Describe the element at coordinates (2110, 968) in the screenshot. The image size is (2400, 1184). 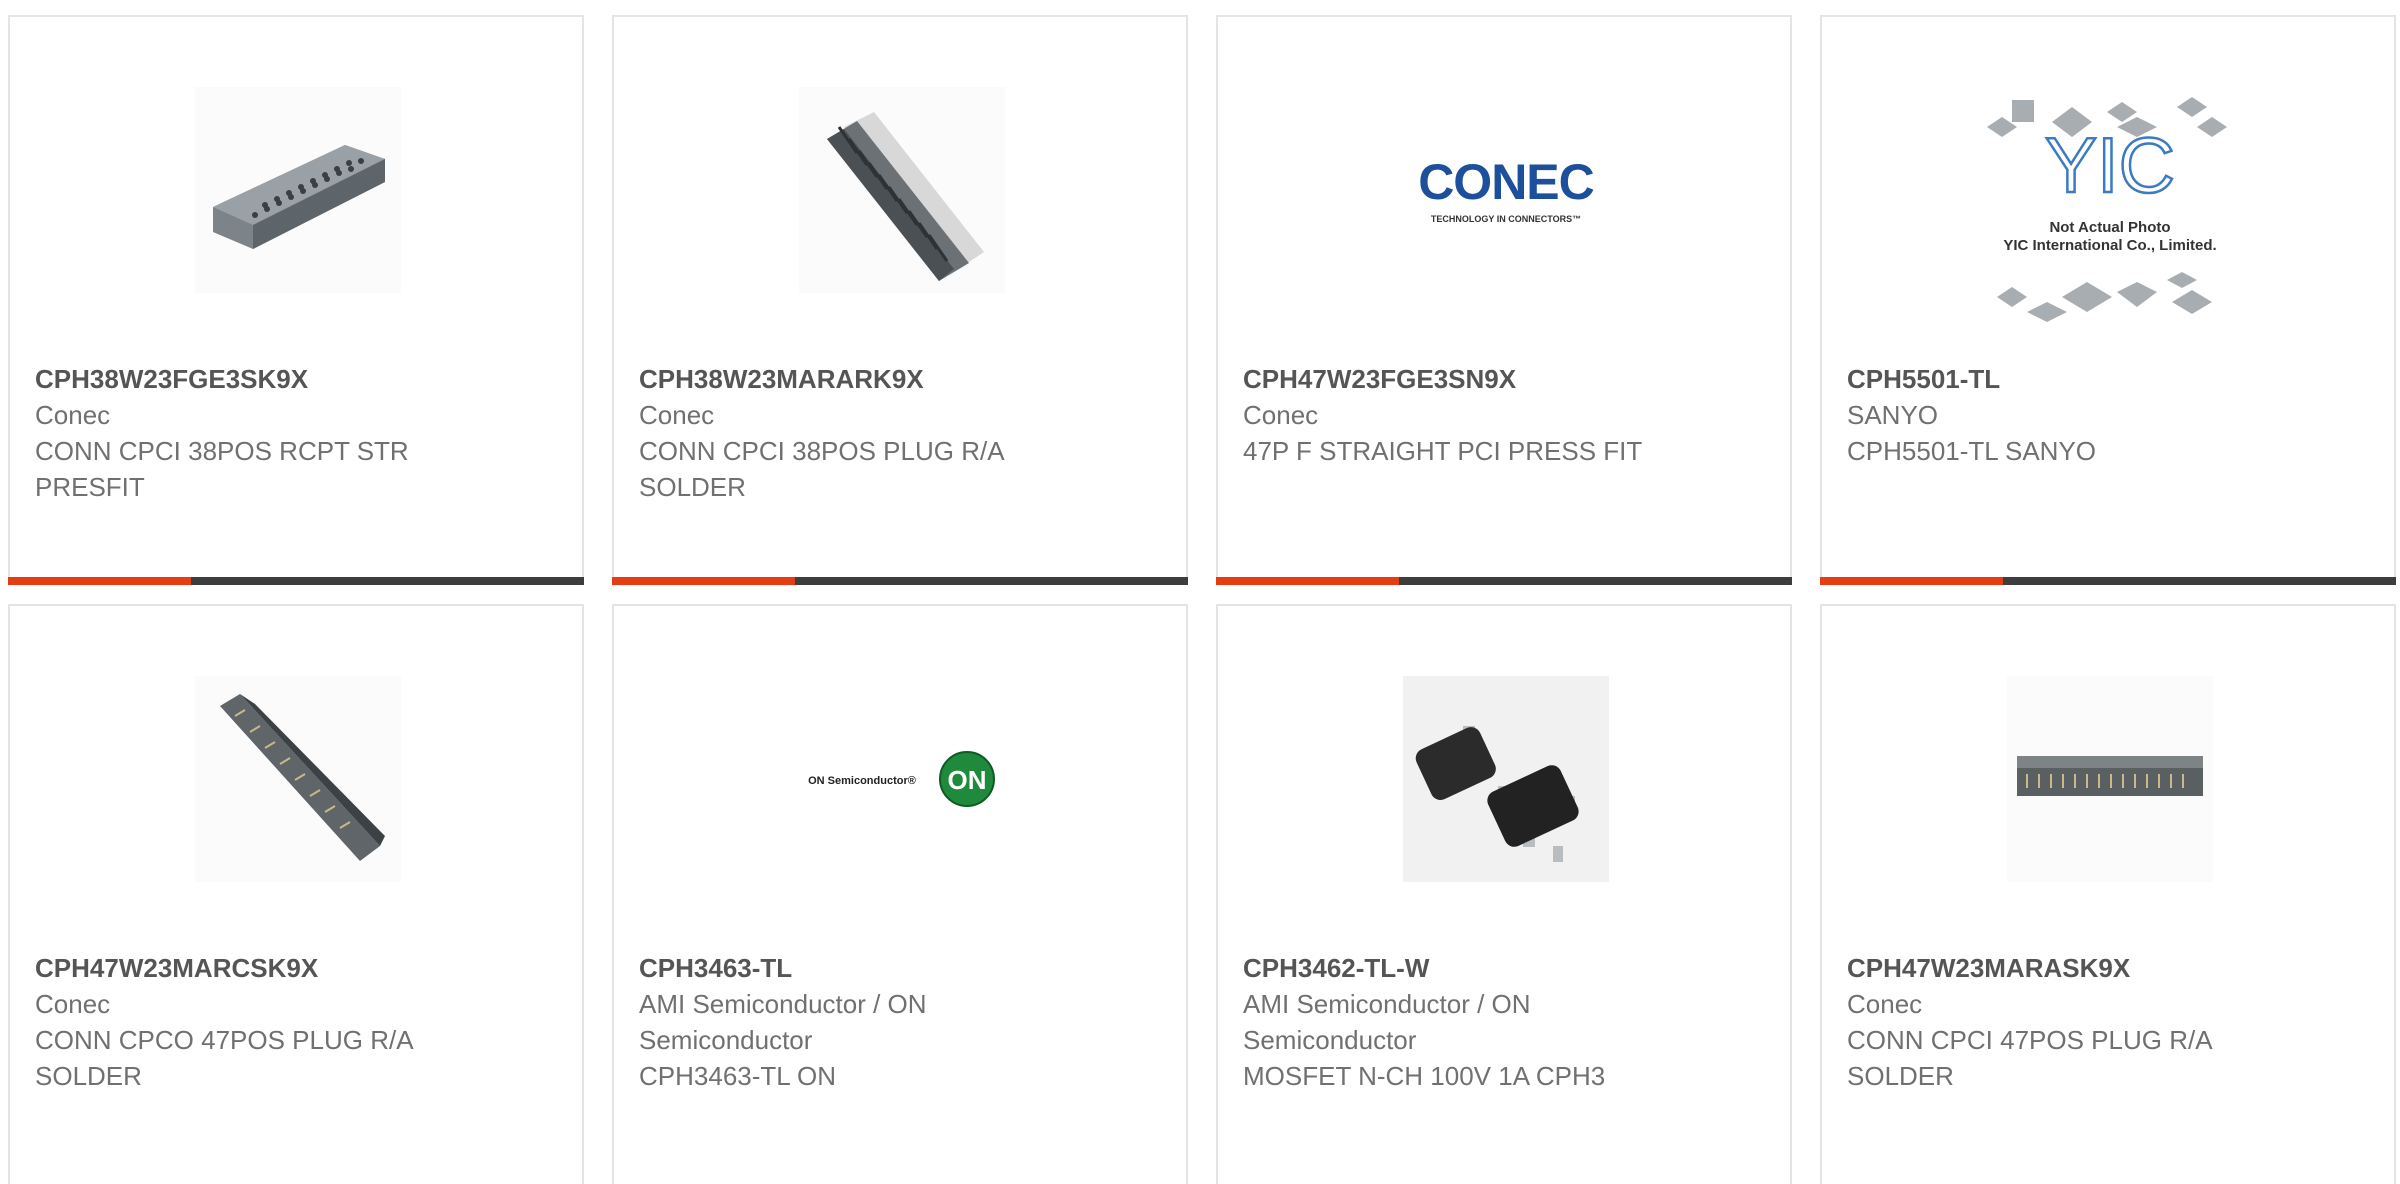
I see `part-number: CPH47W23MARASK9X` at that location.